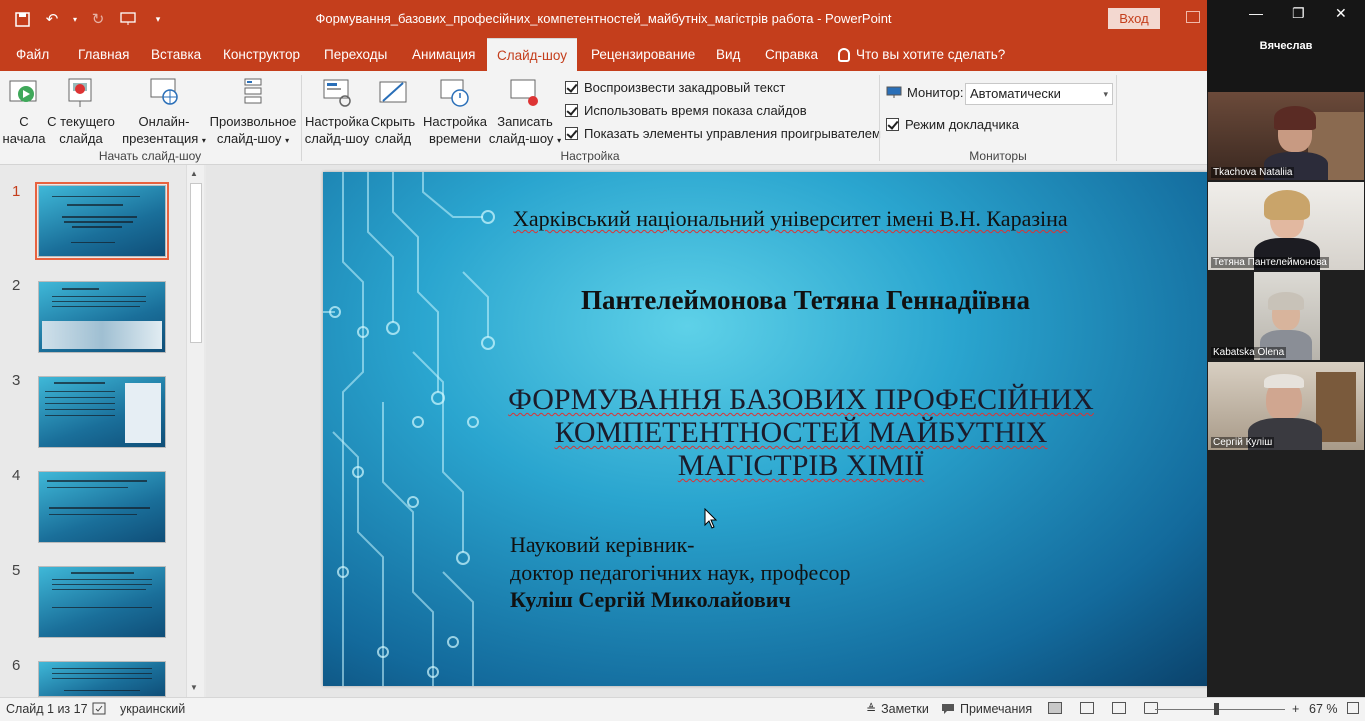 This screenshot has width=1365, height=721. What do you see at coordinates (24, 112) in the screenshot?
I see `from-beginning-button: С начала` at bounding box center [24, 112].